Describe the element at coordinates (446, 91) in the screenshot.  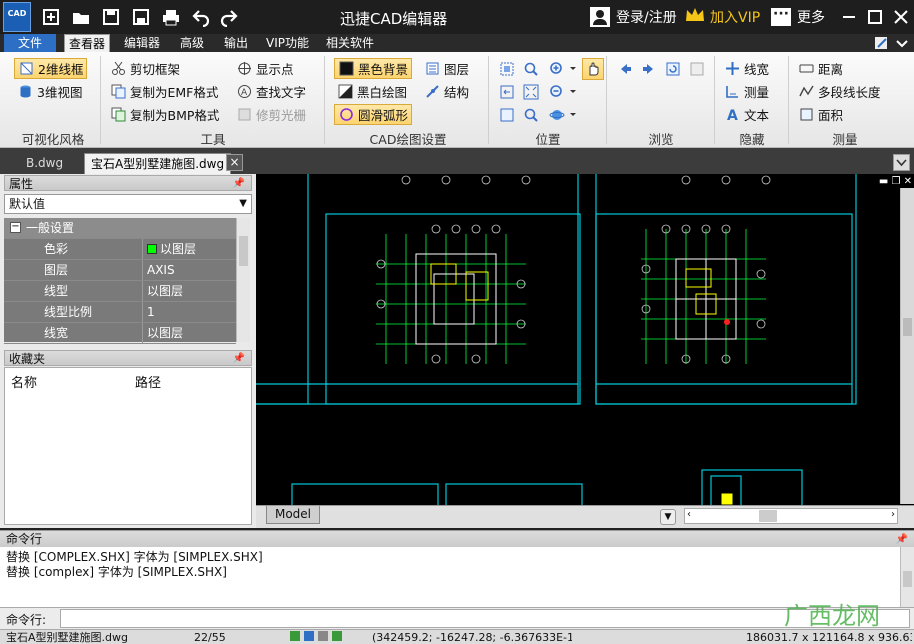
I see `structure-button: 结构` at that location.